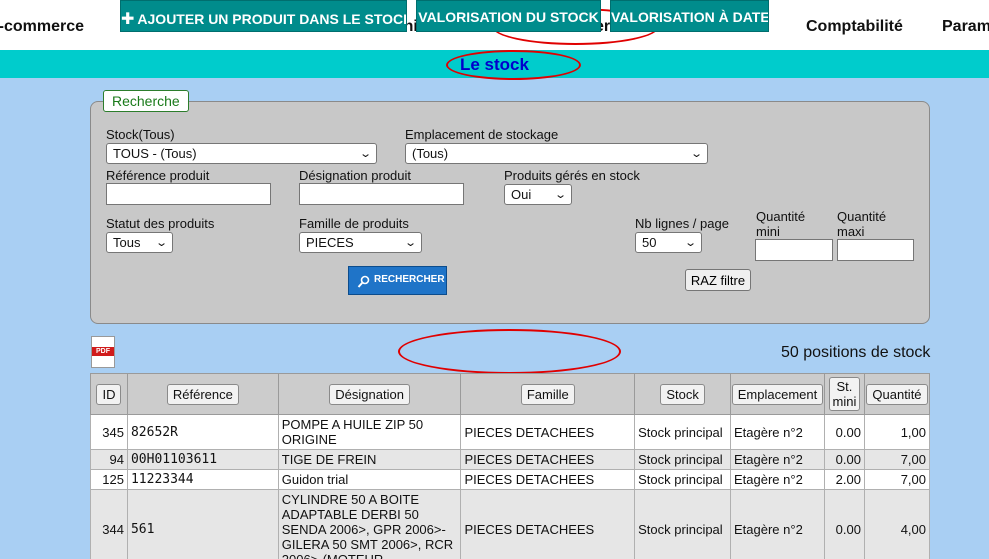  I want to click on search-icon, so click(363, 281).